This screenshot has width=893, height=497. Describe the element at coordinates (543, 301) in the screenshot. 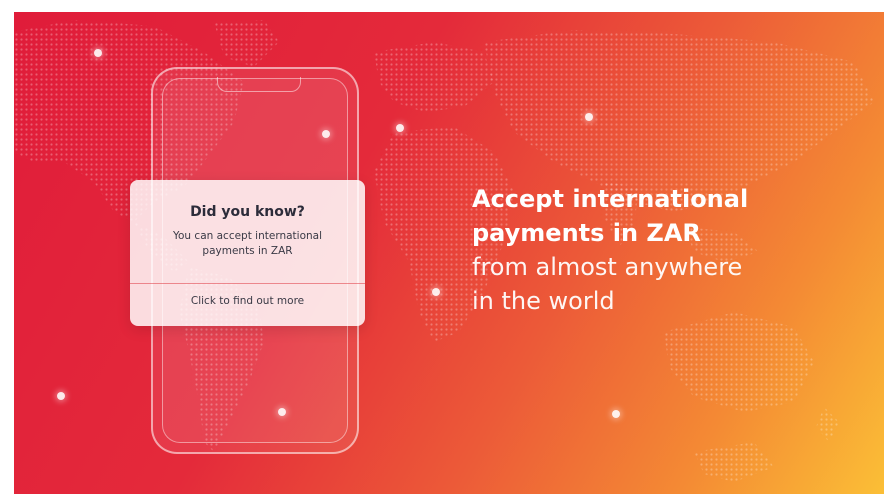

I see `headline-light-line: in the world` at that location.